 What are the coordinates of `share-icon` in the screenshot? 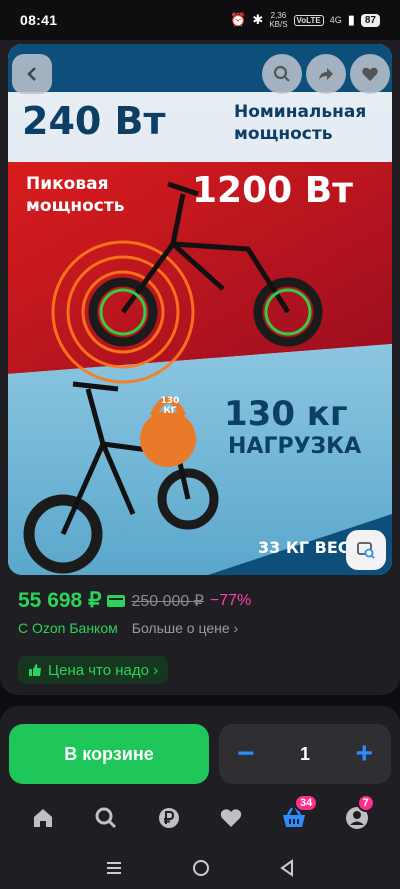 It's located at (326, 74).